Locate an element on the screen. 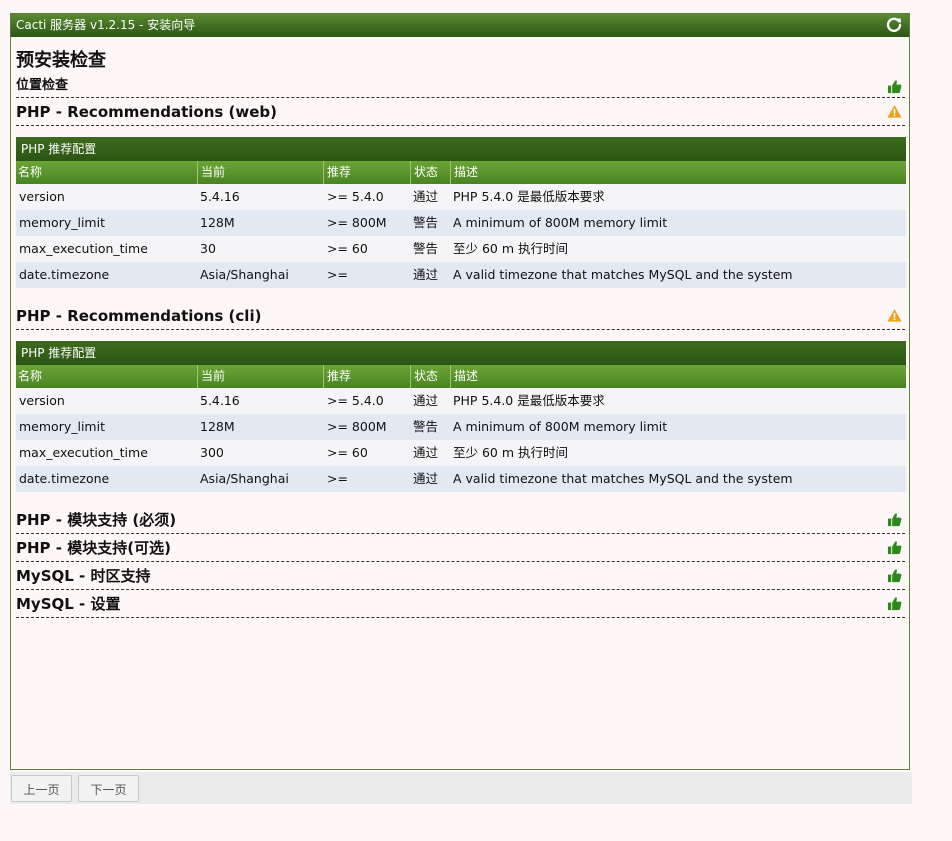 This screenshot has width=952, height=841. section-location-check: 位置检查 is located at coordinates (460, 85).